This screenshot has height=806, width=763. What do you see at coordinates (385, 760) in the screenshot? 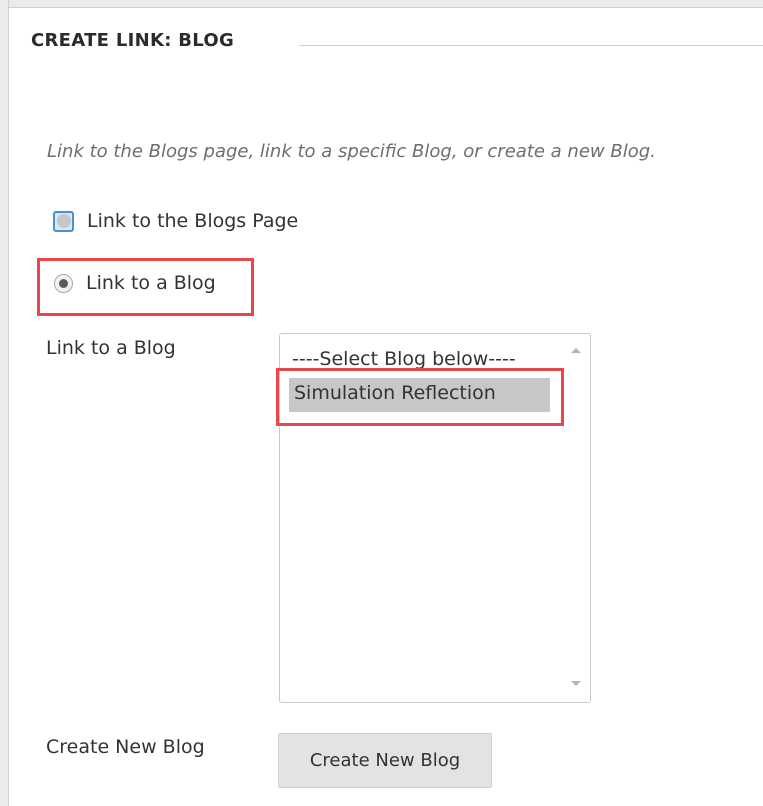
I see `create-new-blog-button: Create New Blog` at bounding box center [385, 760].